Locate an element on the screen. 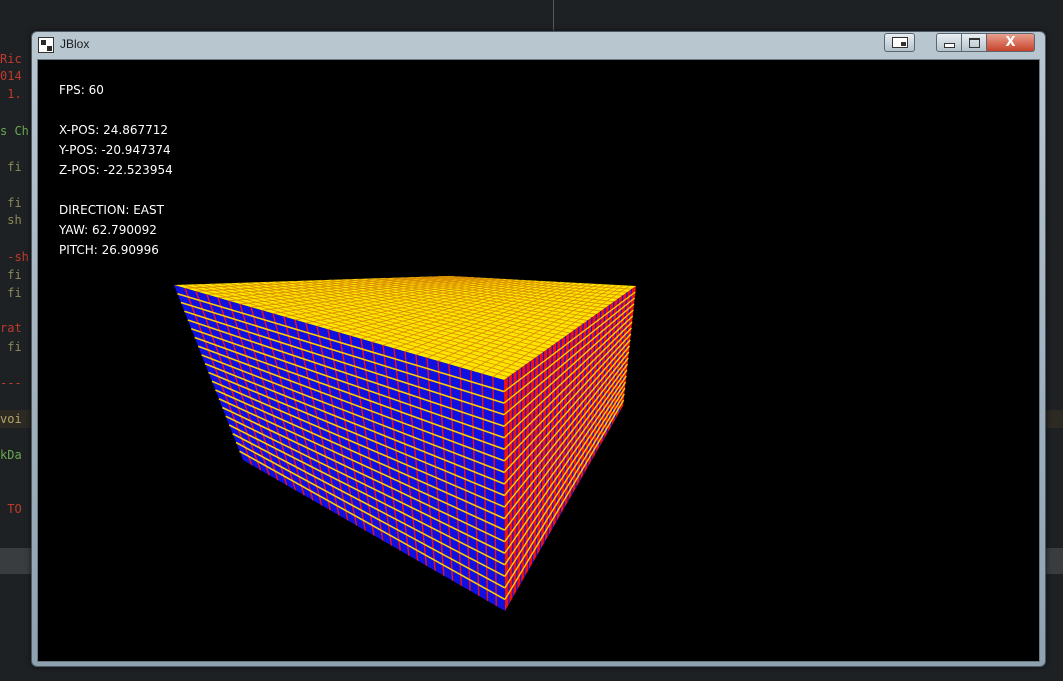 This screenshot has height=681, width=1063. window-snap-button is located at coordinates (899, 42).